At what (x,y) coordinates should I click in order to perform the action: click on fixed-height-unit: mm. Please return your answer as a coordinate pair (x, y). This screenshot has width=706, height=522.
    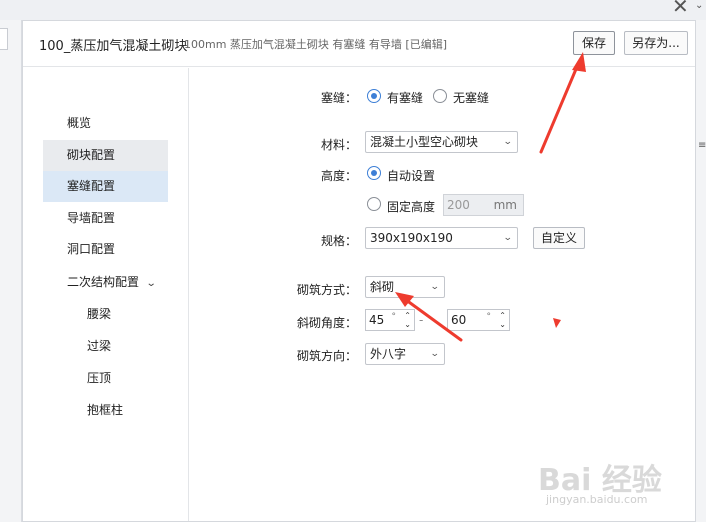
    Looking at the image, I should click on (505, 205).